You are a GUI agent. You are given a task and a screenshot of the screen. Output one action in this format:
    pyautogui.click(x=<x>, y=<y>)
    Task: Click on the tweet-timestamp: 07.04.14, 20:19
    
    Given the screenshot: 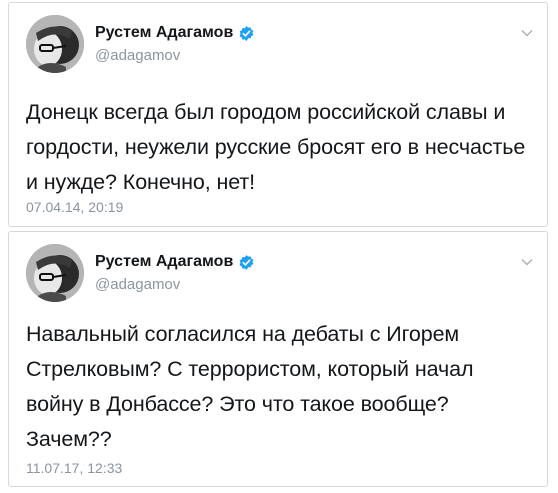 What is the action you would take?
    pyautogui.click(x=74, y=207)
    